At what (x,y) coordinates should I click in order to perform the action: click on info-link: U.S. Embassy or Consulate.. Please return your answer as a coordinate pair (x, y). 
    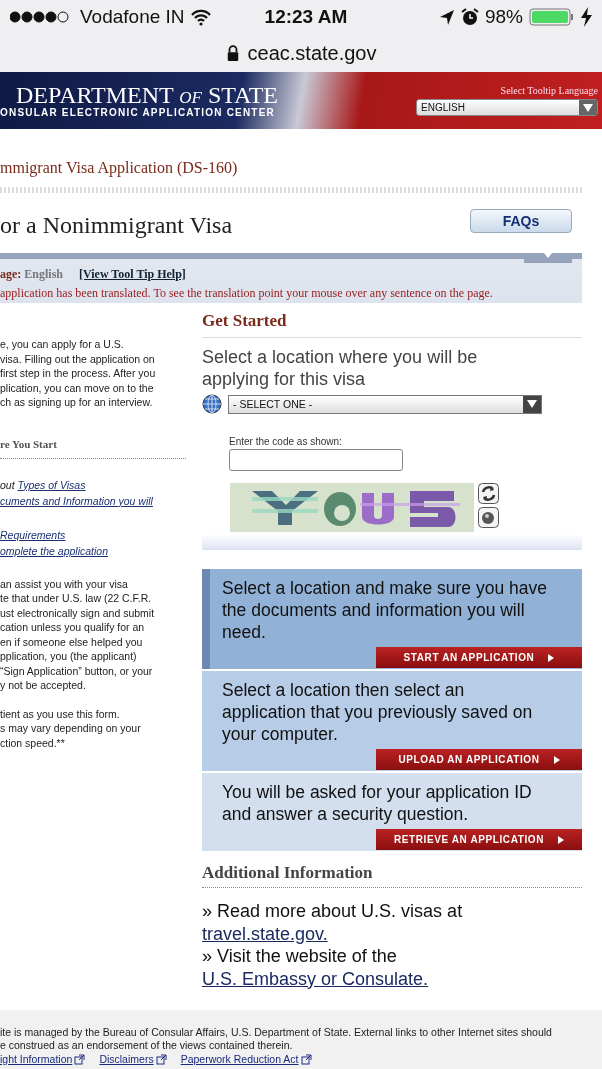
    Looking at the image, I should click on (315, 978).